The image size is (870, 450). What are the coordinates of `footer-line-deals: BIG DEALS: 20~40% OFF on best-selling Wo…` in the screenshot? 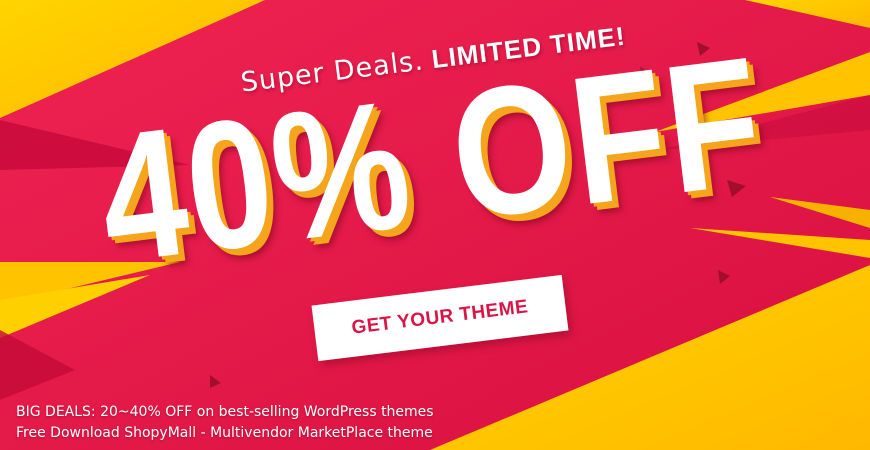 It's located at (225, 412).